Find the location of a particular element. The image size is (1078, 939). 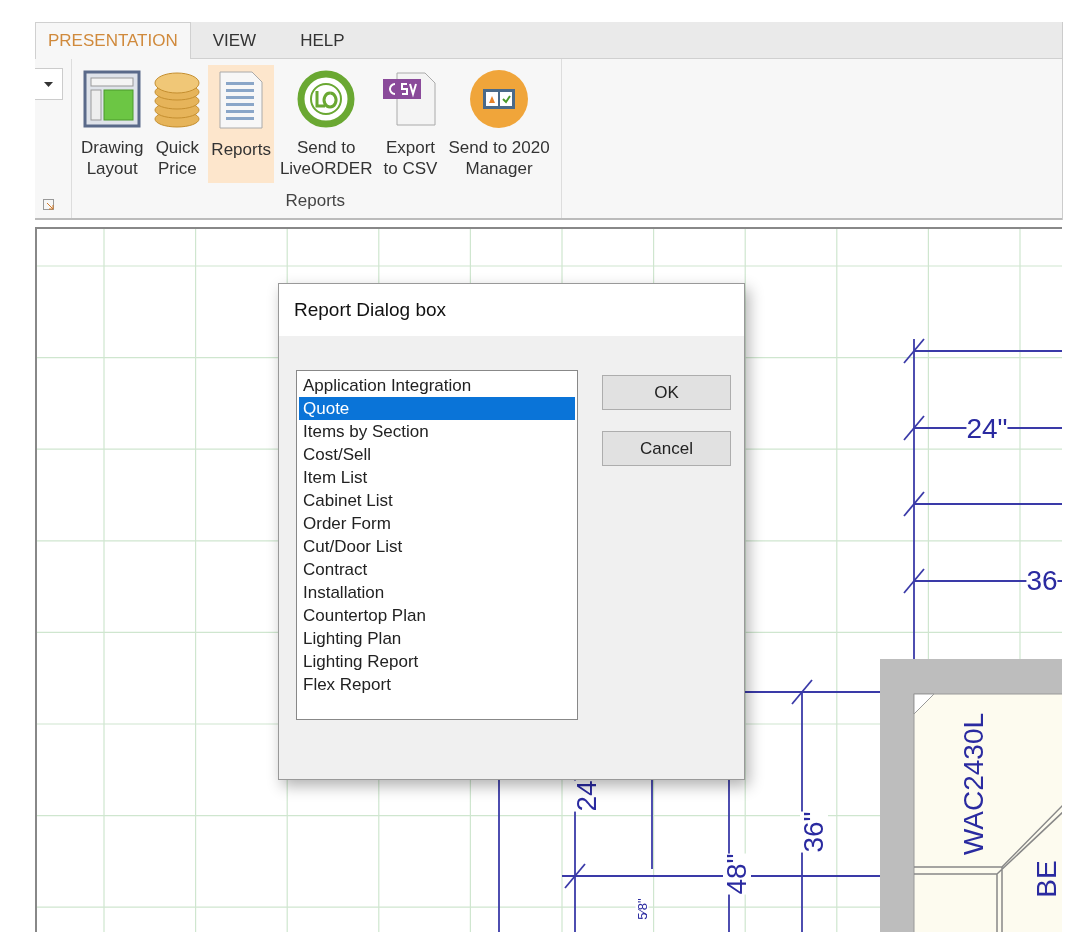

ribbon-button: Reports is located at coordinates (241, 124).